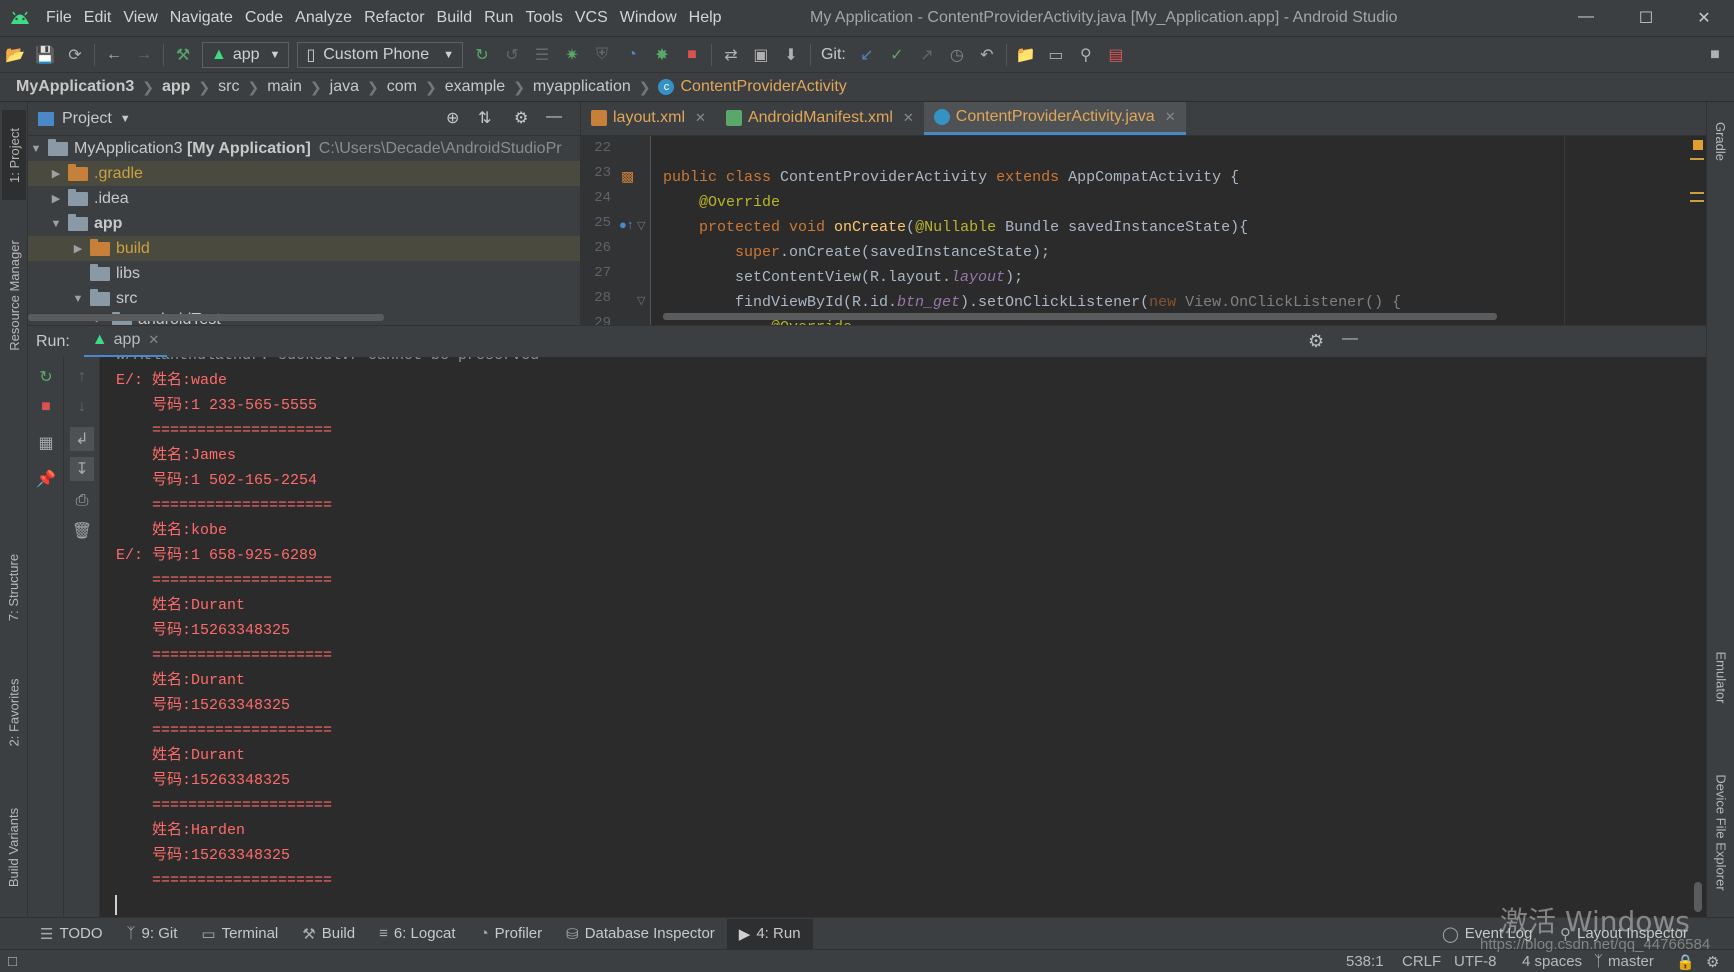 The image size is (1734, 972). Describe the element at coordinates (542, 55) in the screenshot. I see `apply-code-changes-icon: ☰` at that location.